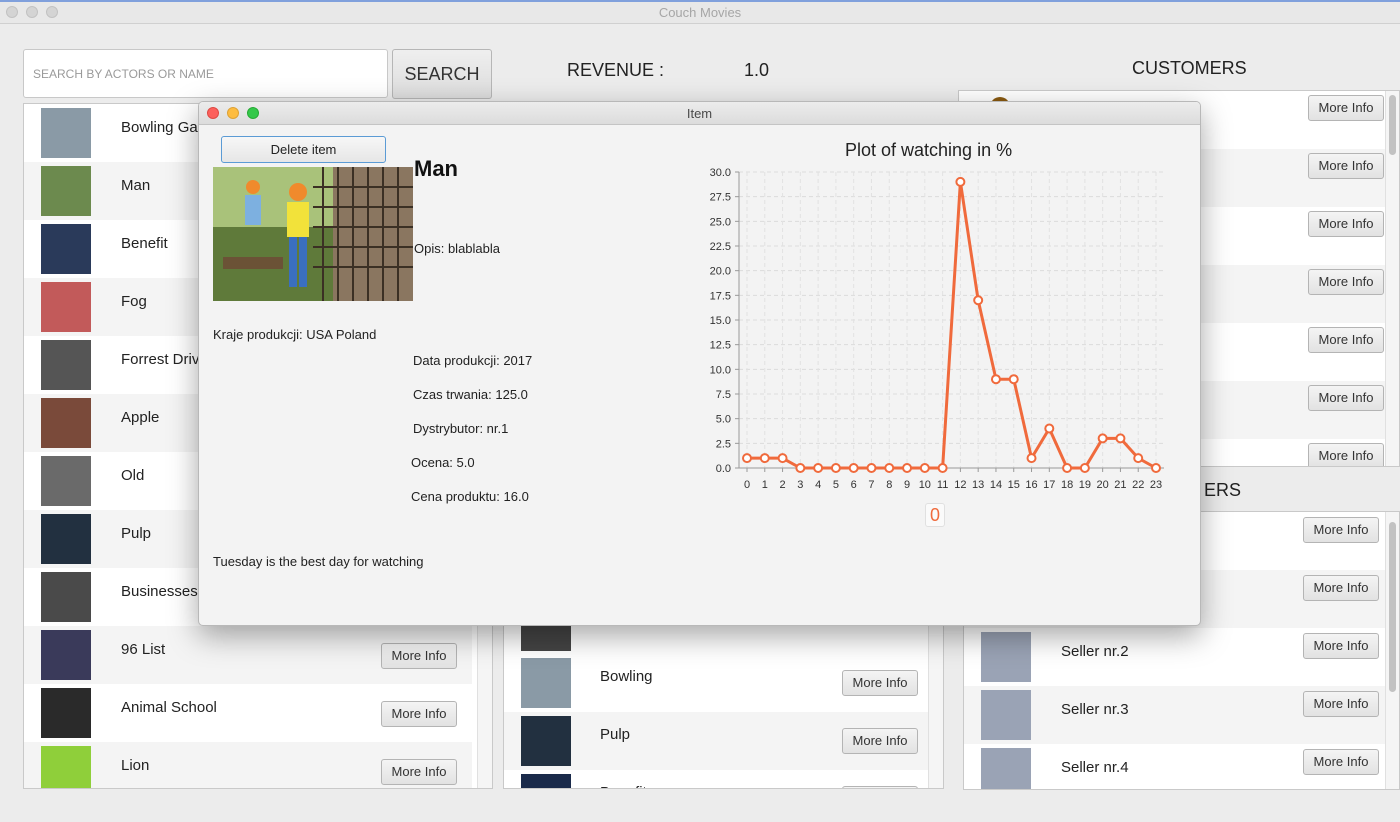 The image size is (1400, 822). Describe the element at coordinates (765, 485) in the screenshot. I see `chart-x-tick-label: 1` at that location.